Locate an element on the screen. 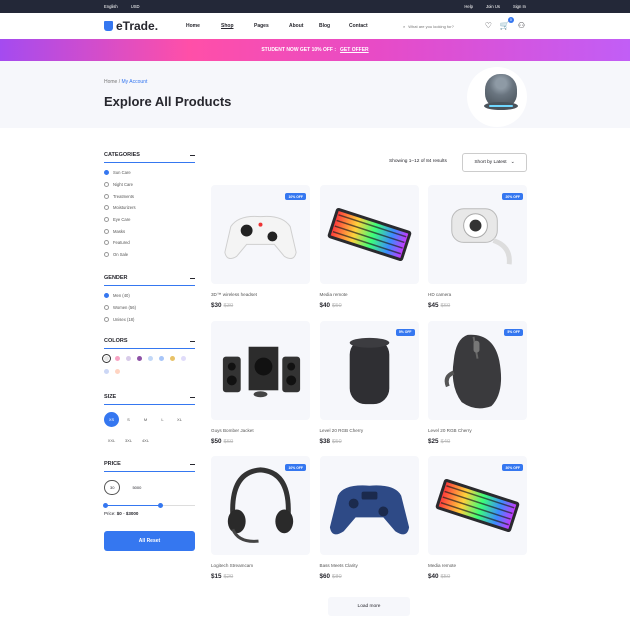 This screenshot has height=630, width=630. colors-toggle: COLORS is located at coordinates (149, 343).